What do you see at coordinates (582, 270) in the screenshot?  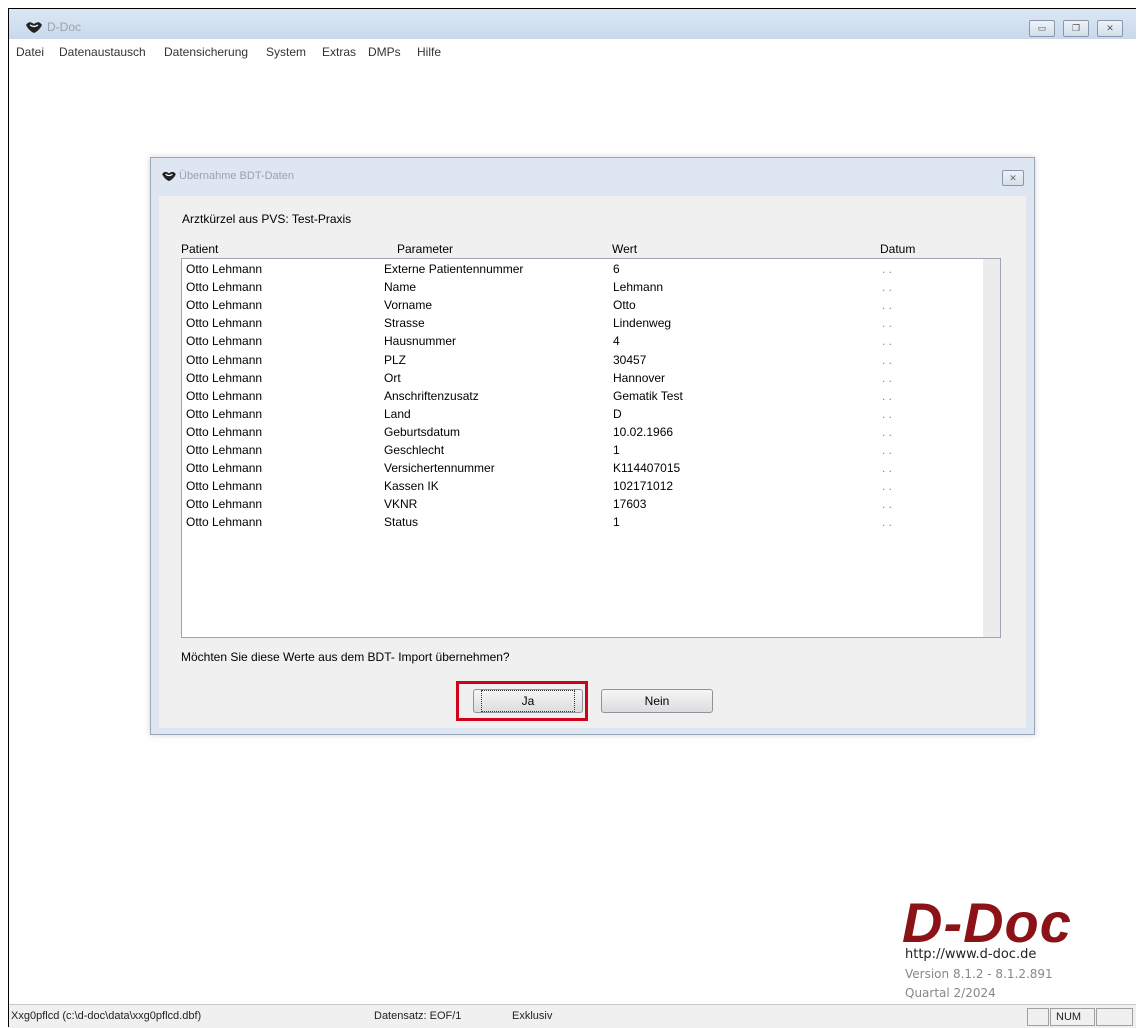 I see `table-row: Otto Lehmann Externe Patientennummer 6 . .` at bounding box center [582, 270].